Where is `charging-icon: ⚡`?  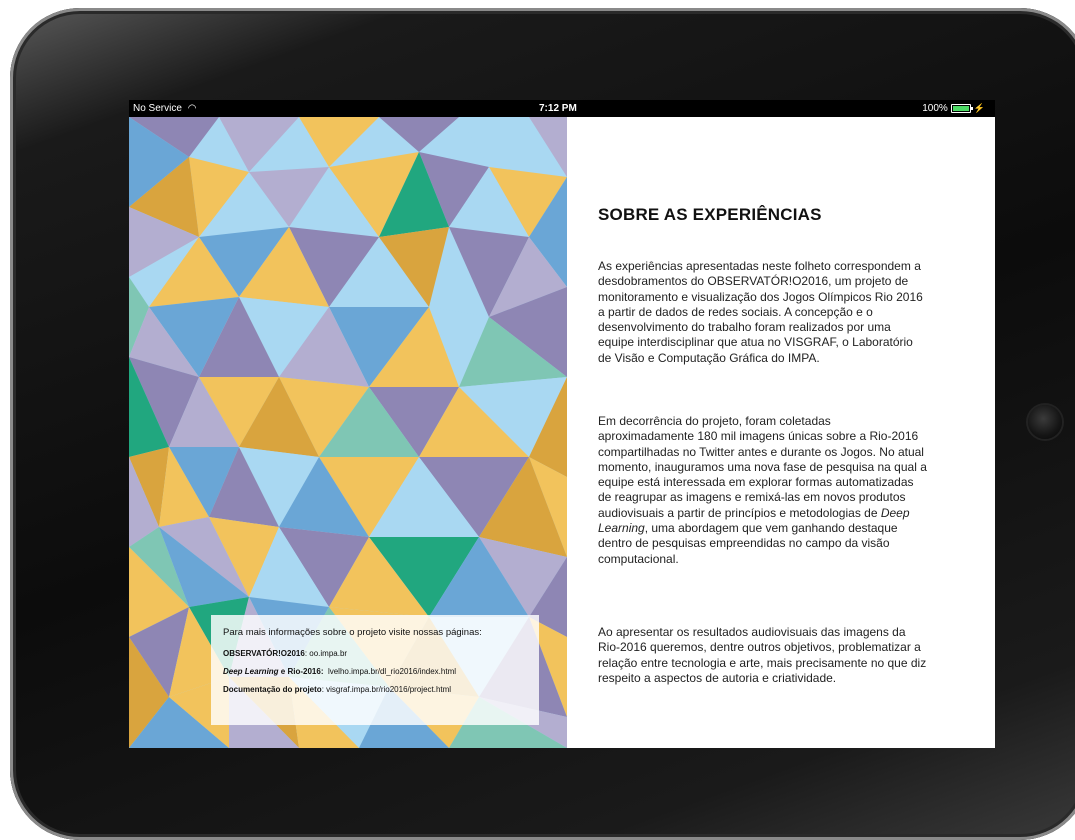 charging-icon: ⚡ is located at coordinates (979, 108).